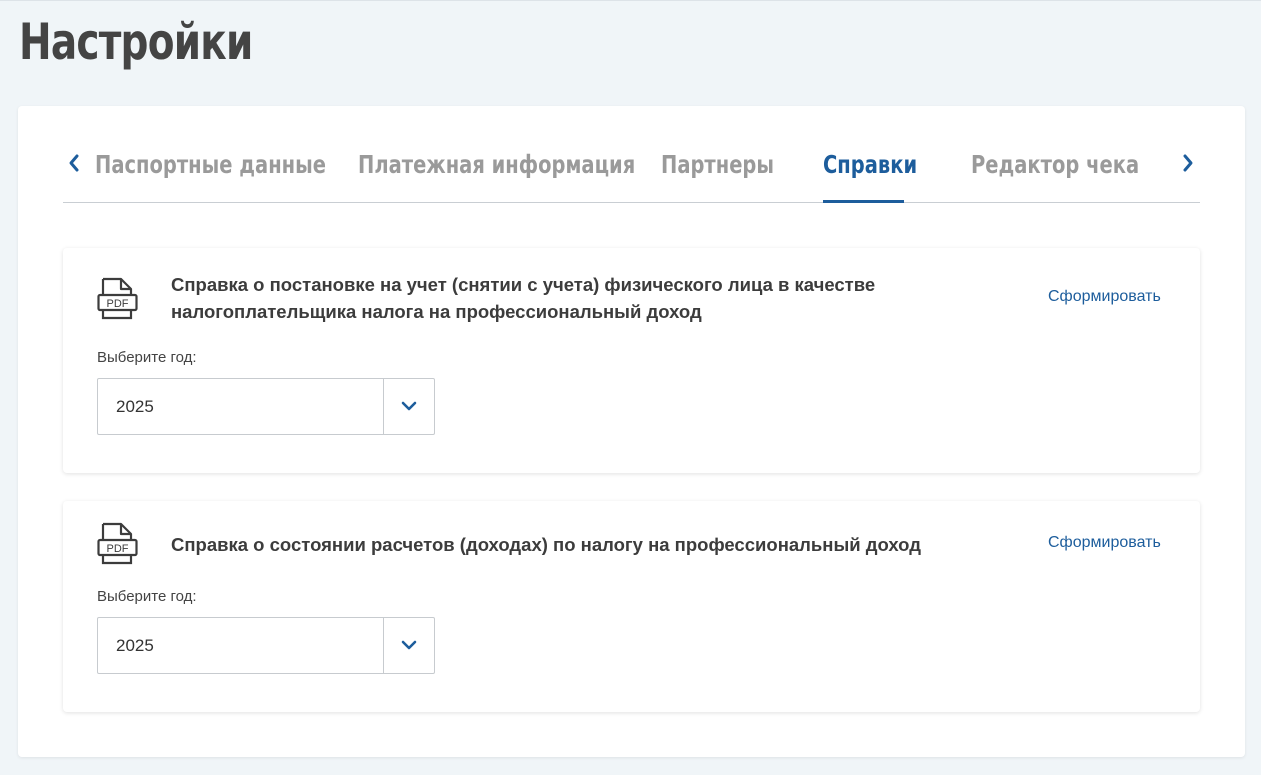 This screenshot has width=1261, height=775. I want to click on active-tab-indicator, so click(863, 201).